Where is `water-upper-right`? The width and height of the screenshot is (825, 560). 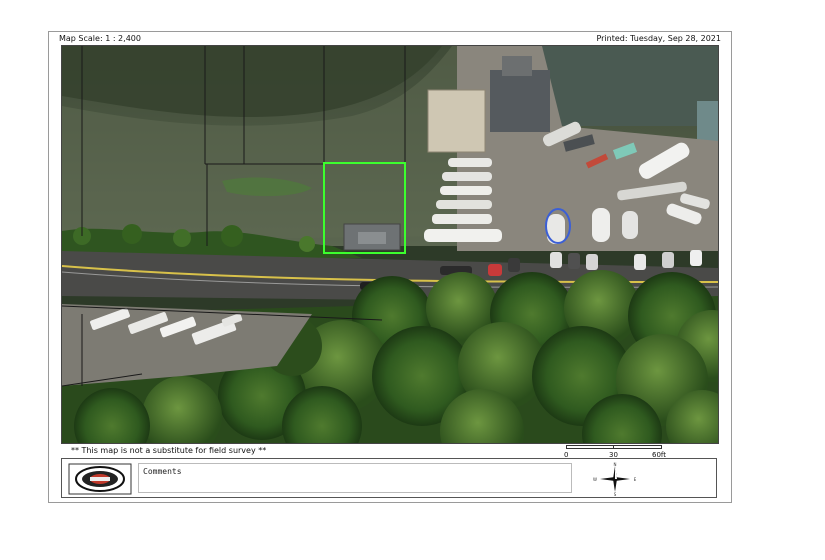
water-upper-right is located at coordinates (630, 86).